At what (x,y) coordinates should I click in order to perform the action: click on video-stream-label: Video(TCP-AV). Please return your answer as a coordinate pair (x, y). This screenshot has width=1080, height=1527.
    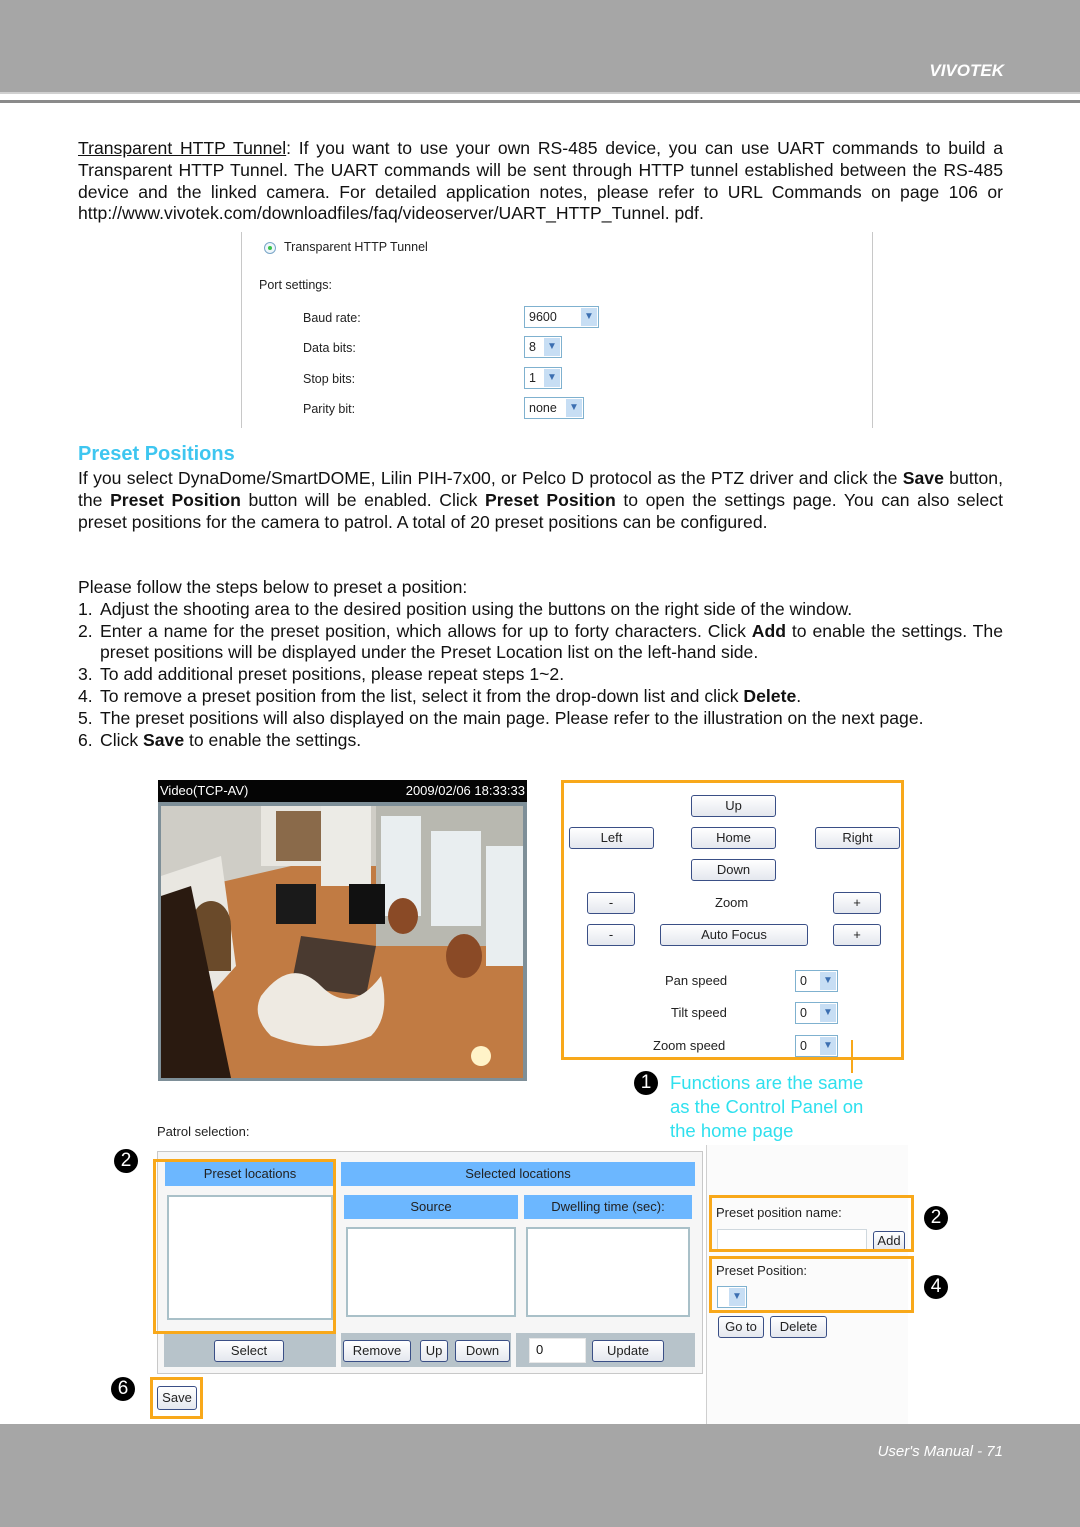
    Looking at the image, I should click on (204, 790).